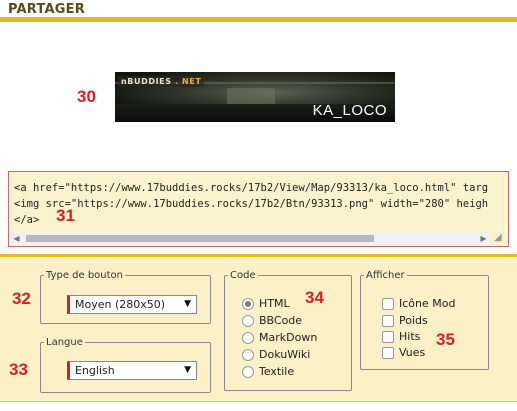  I want to click on language-select: English ▼, so click(132, 370).